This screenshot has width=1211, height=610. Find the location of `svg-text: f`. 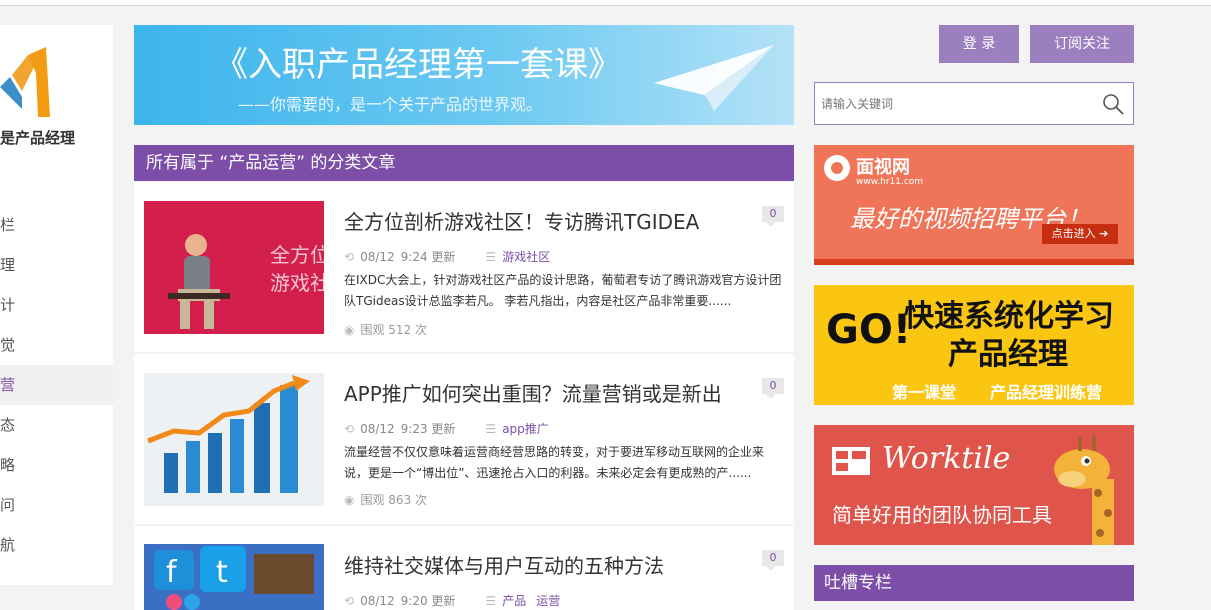

svg-text: f is located at coordinates (172, 572).